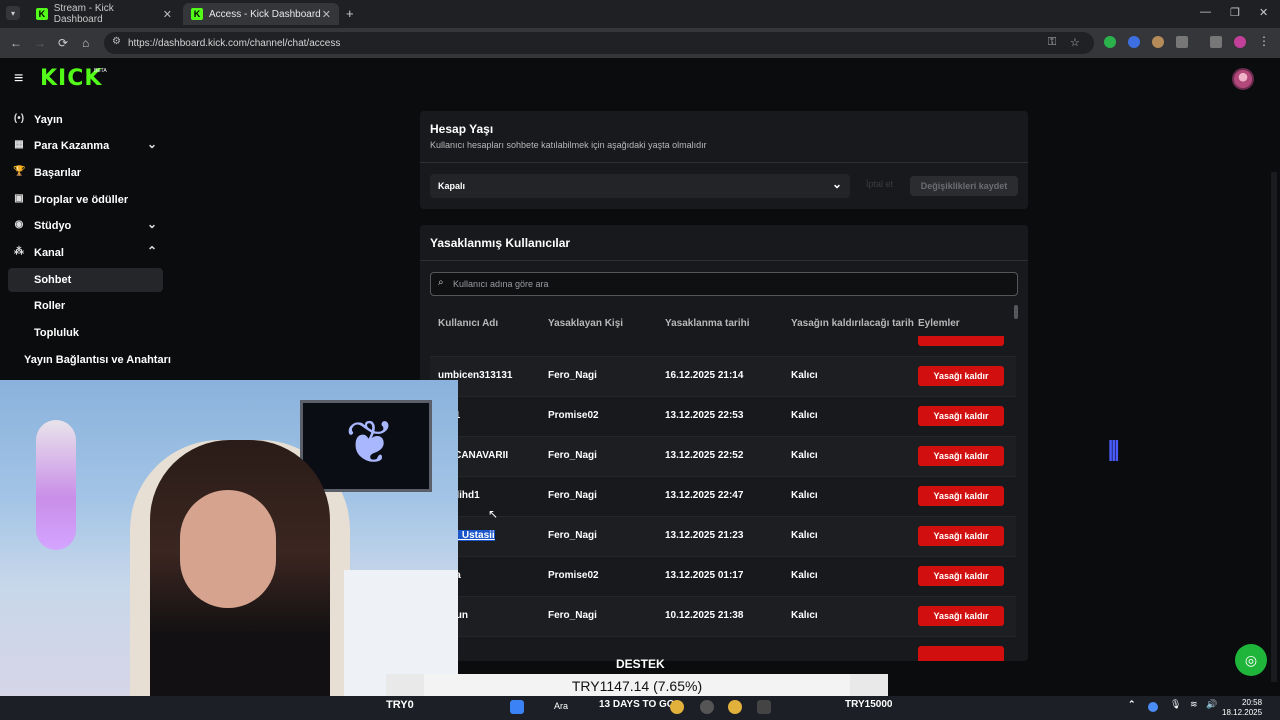 Image resolution: width=1280 pixels, height=720 pixels. Describe the element at coordinates (707, 323) in the screenshot. I see `column-header: Yasaklanma tarihi` at that location.